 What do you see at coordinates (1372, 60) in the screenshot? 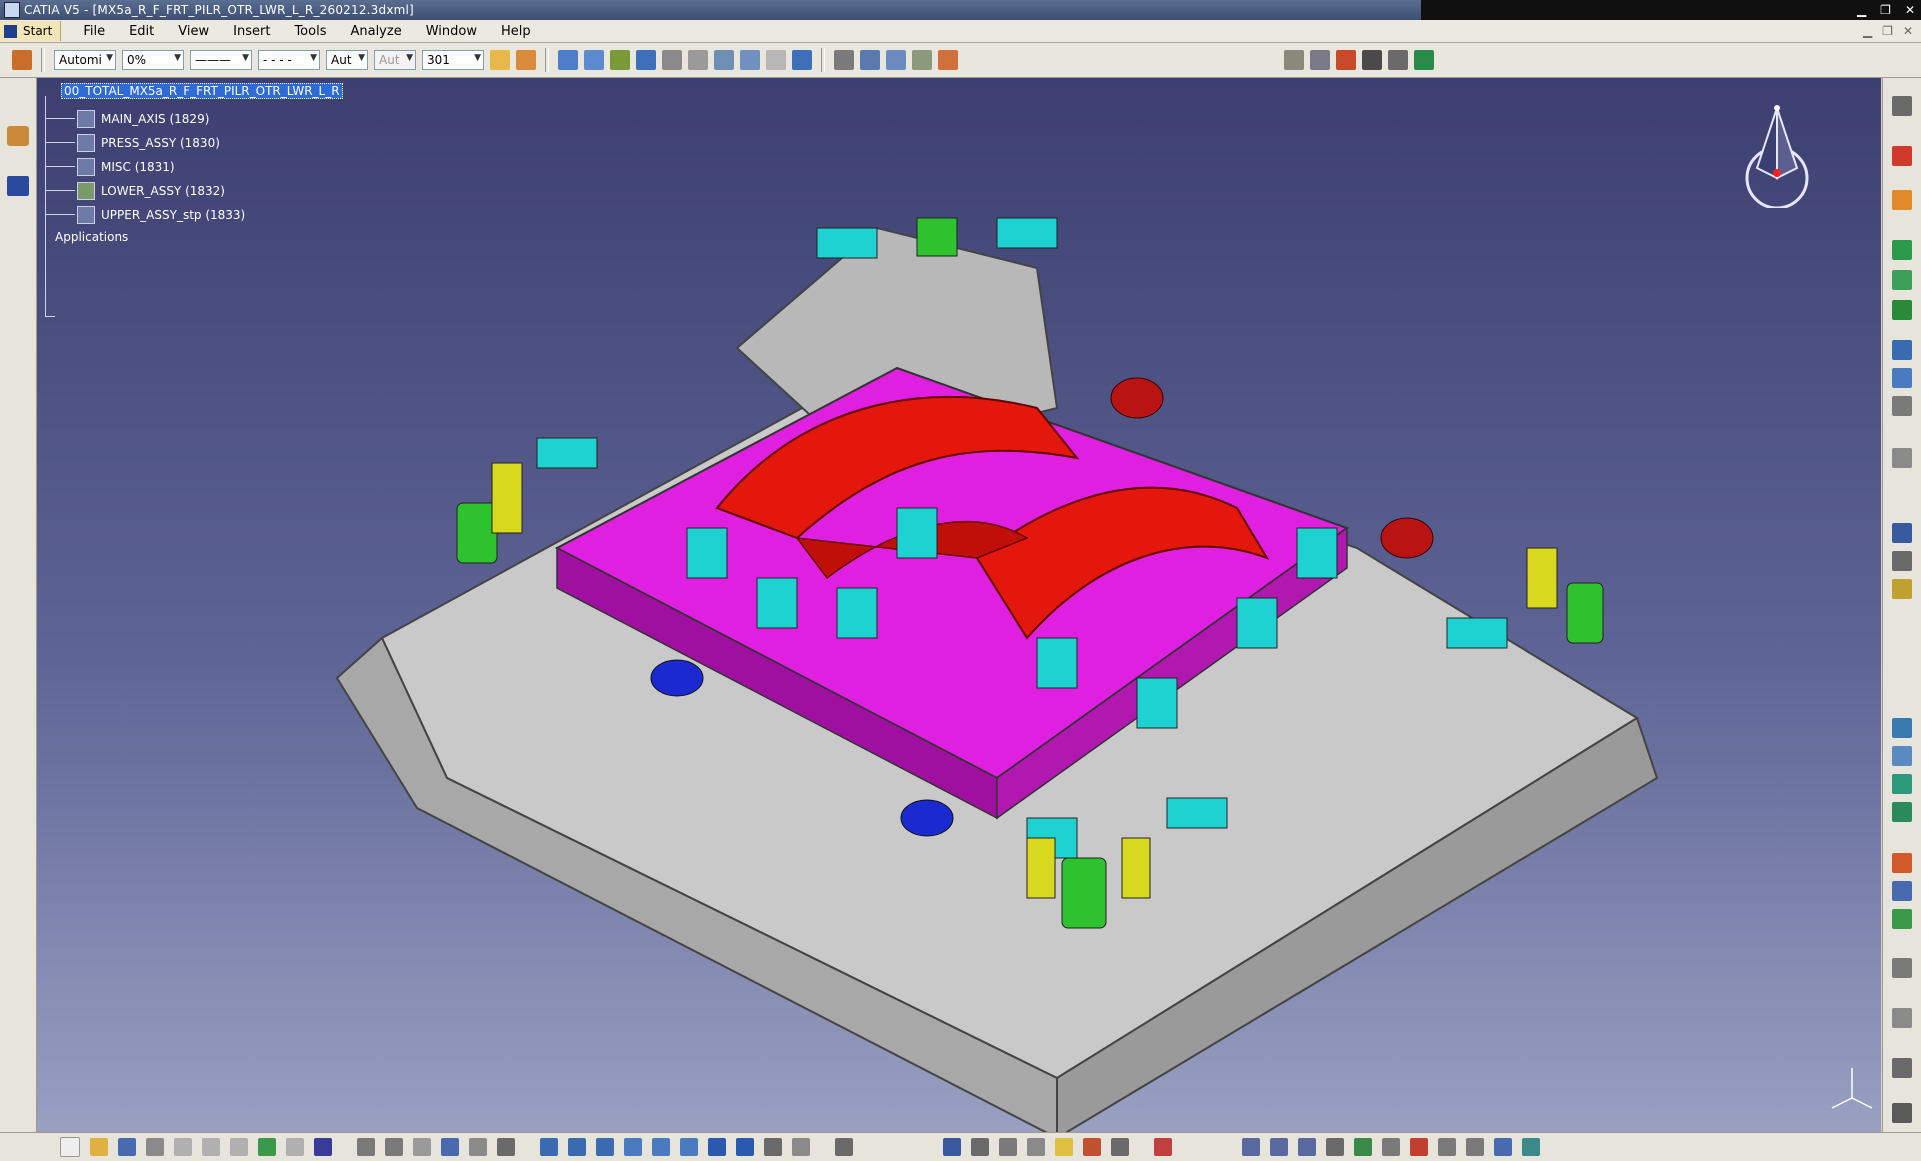
I see `save-icon` at bounding box center [1372, 60].